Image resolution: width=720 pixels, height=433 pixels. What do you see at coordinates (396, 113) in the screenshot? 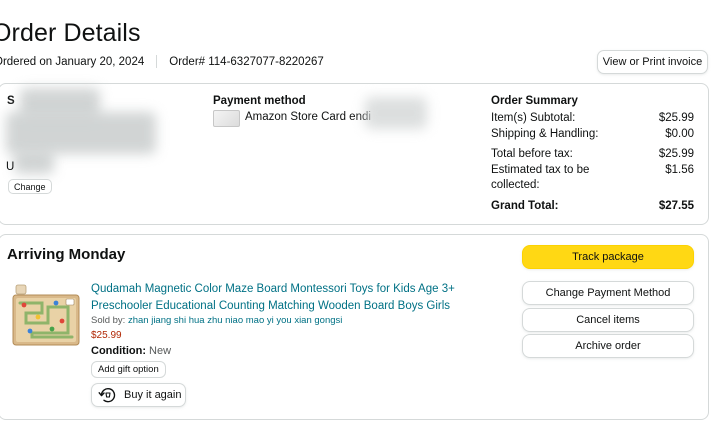
I see `redacted-card-ending` at bounding box center [396, 113].